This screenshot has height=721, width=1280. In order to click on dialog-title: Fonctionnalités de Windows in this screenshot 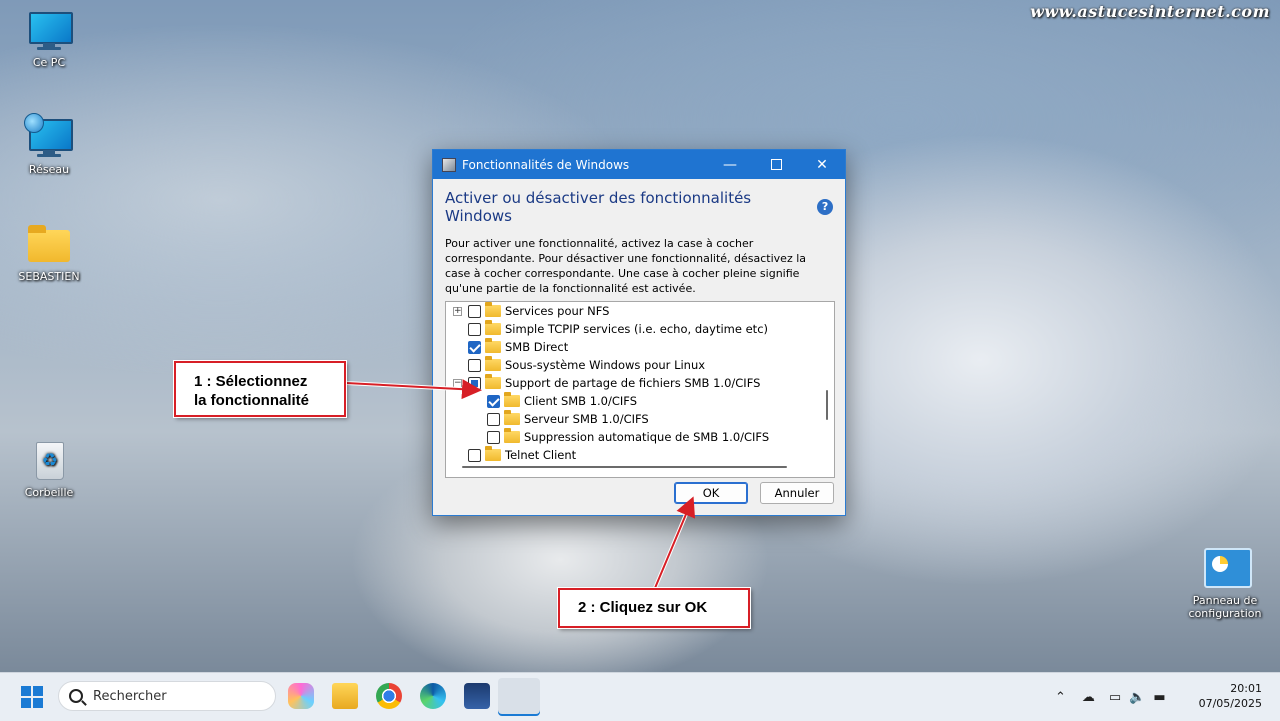, I will do `click(546, 164)`.